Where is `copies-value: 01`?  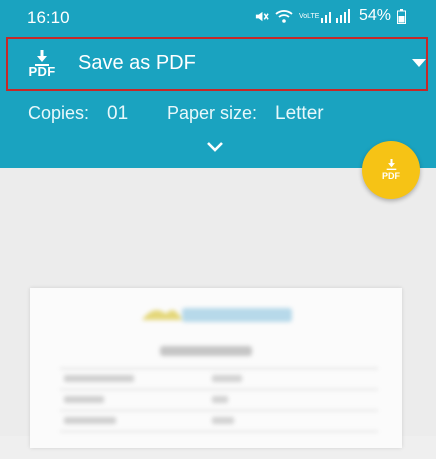 copies-value: 01 is located at coordinates (118, 113).